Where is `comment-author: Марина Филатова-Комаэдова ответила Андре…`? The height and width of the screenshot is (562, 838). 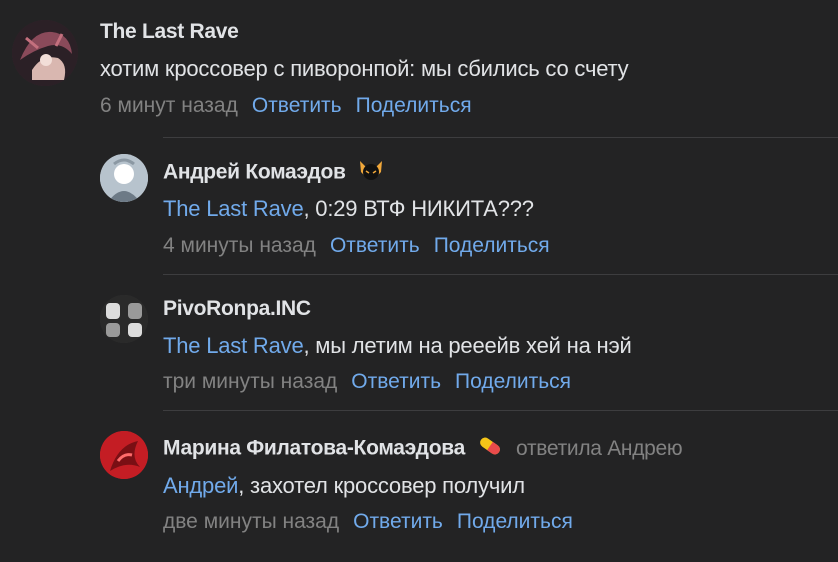 comment-author: Марина Филатова-Комаэдова ответила Андре… is located at coordinates (423, 449).